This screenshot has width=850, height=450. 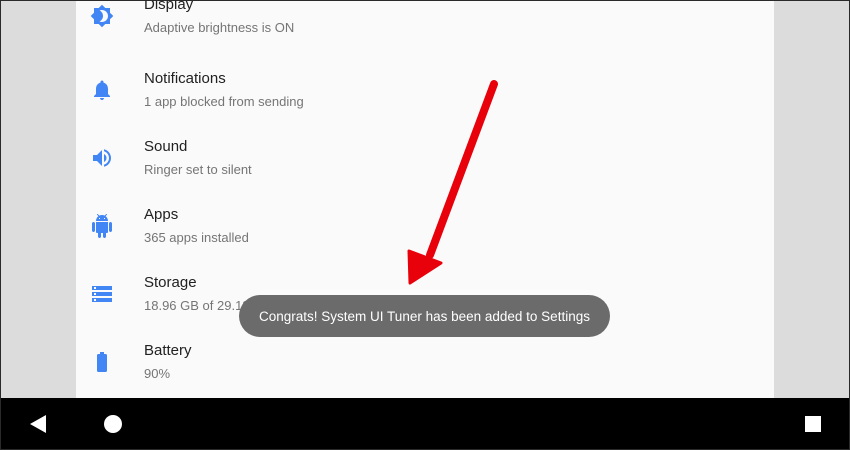 I want to click on back-triangle-icon, so click(x=38, y=424).